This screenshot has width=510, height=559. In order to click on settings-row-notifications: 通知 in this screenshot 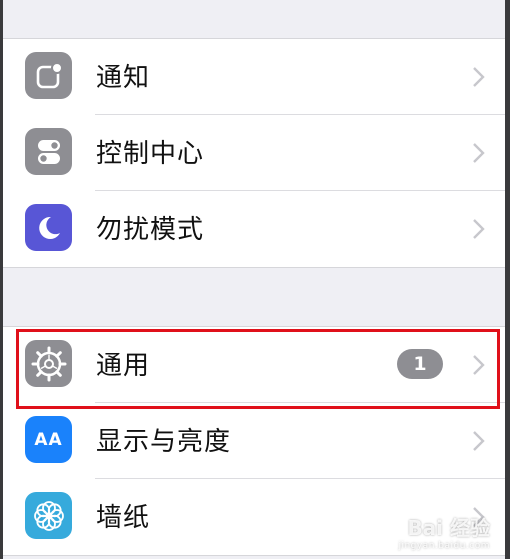, I will do `click(254, 77)`.